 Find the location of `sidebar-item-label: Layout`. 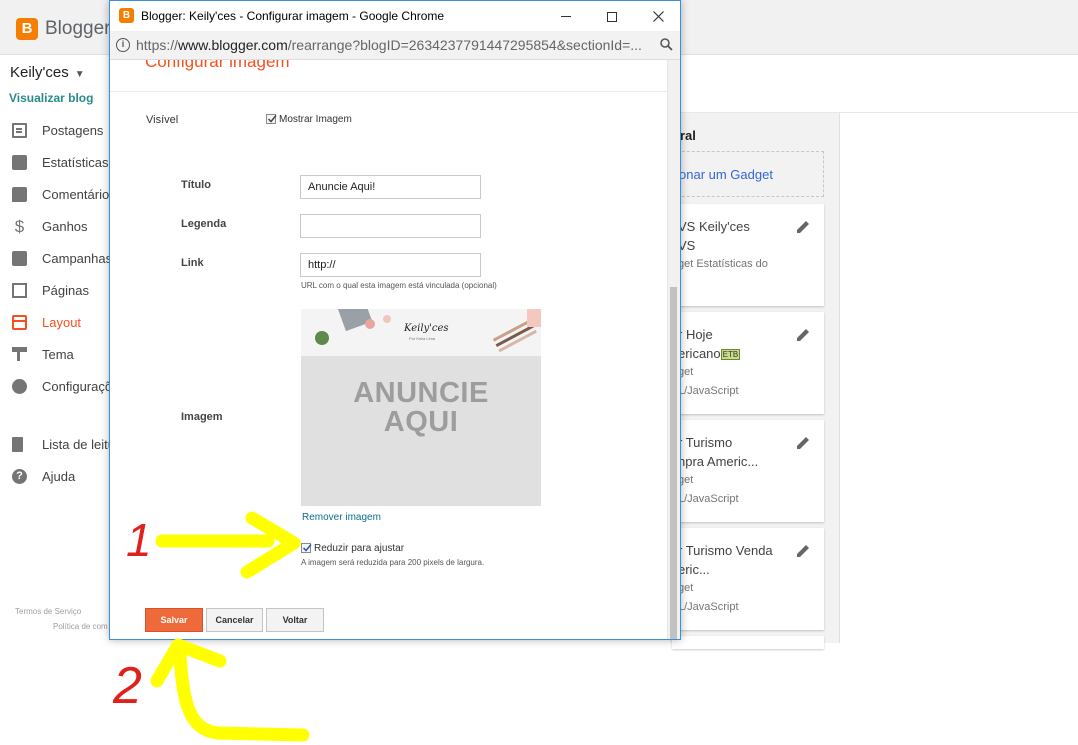

sidebar-item-label: Layout is located at coordinates (62, 322).